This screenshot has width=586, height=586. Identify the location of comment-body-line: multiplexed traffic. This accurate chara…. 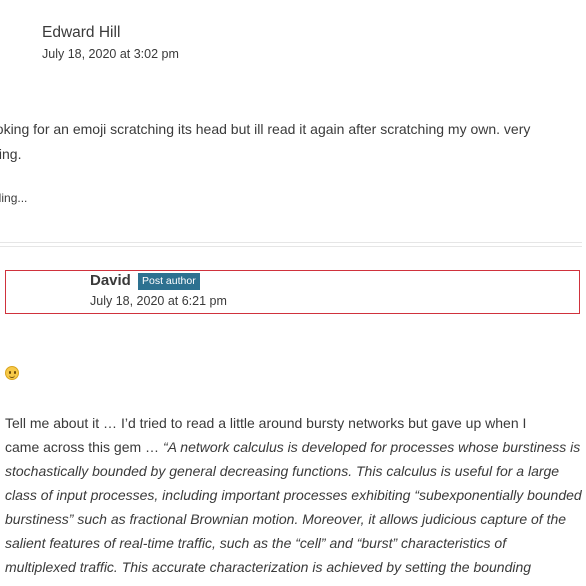
(295, 567).